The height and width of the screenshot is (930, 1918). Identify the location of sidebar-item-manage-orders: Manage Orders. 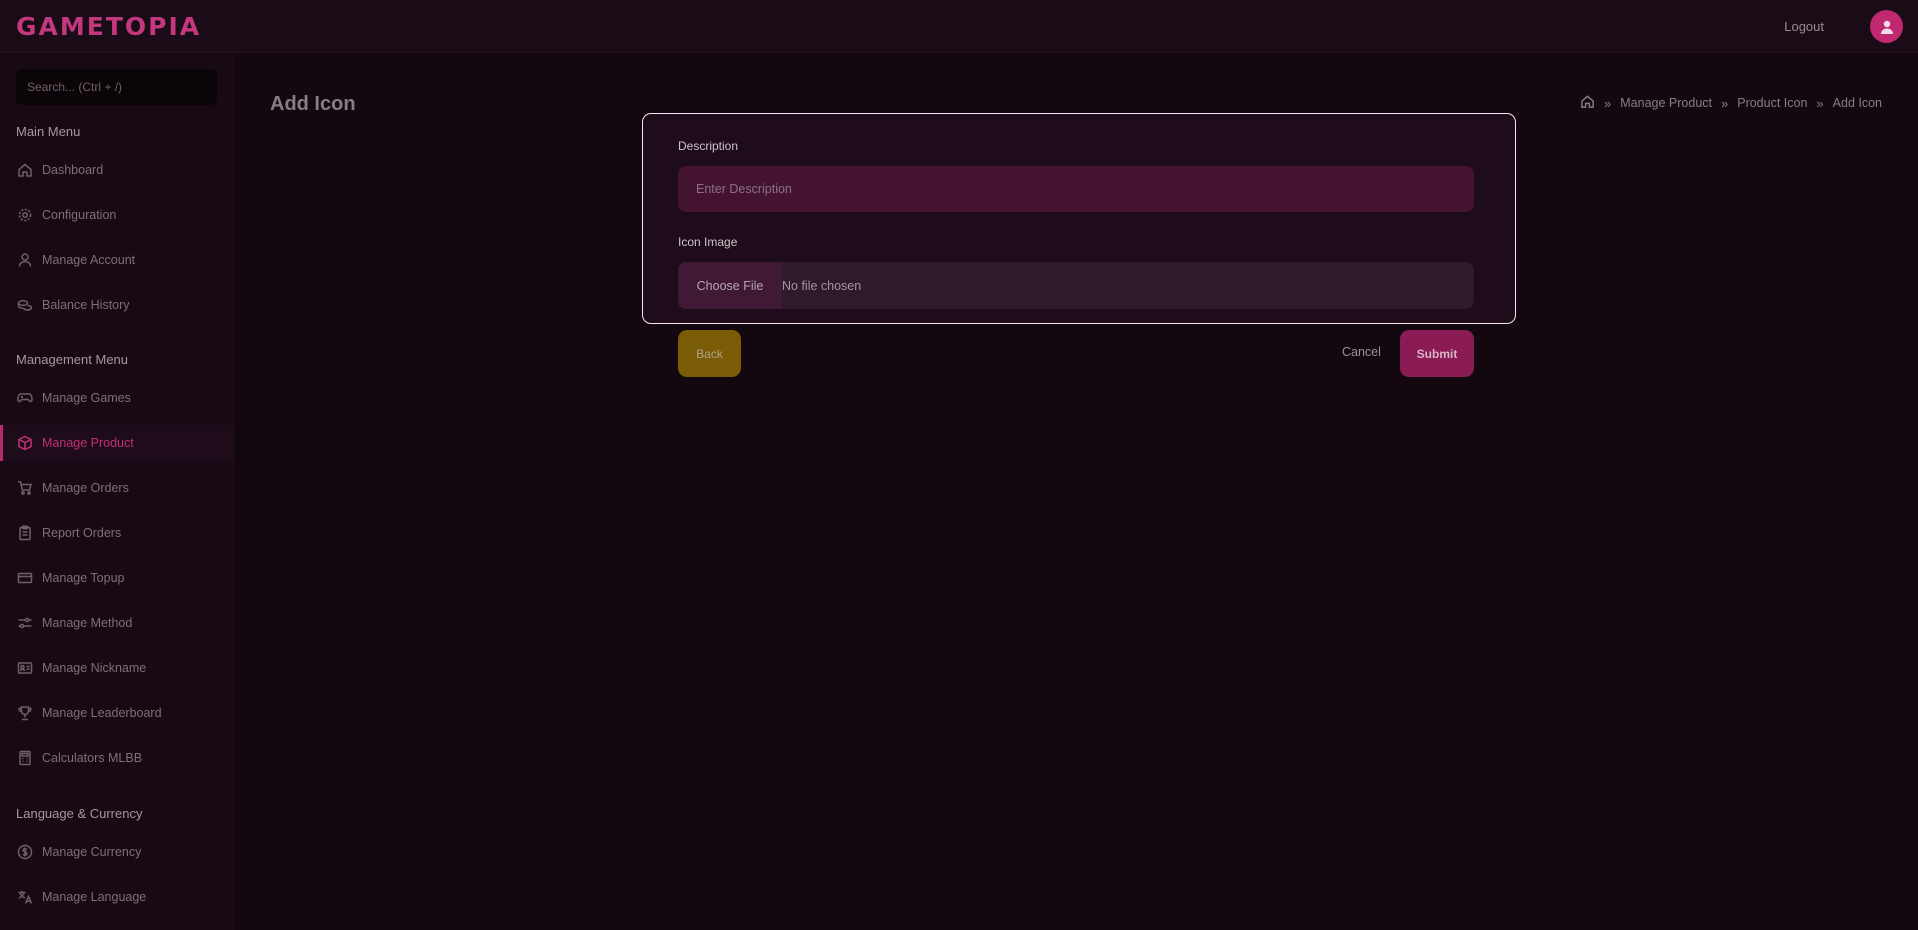
(116, 488).